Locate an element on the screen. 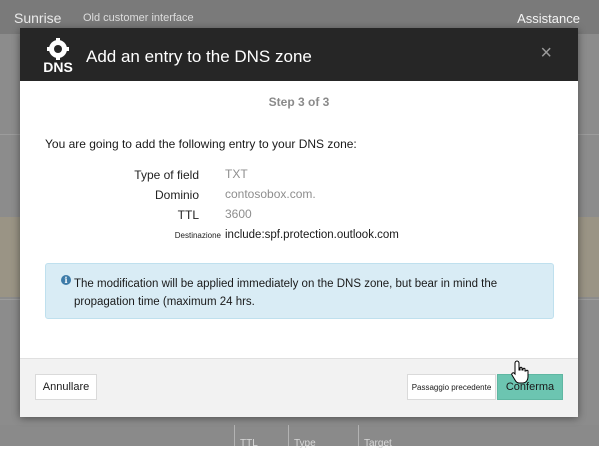 This screenshot has width=599, height=449. field-value-domain: contosobox.com. is located at coordinates (270, 194).